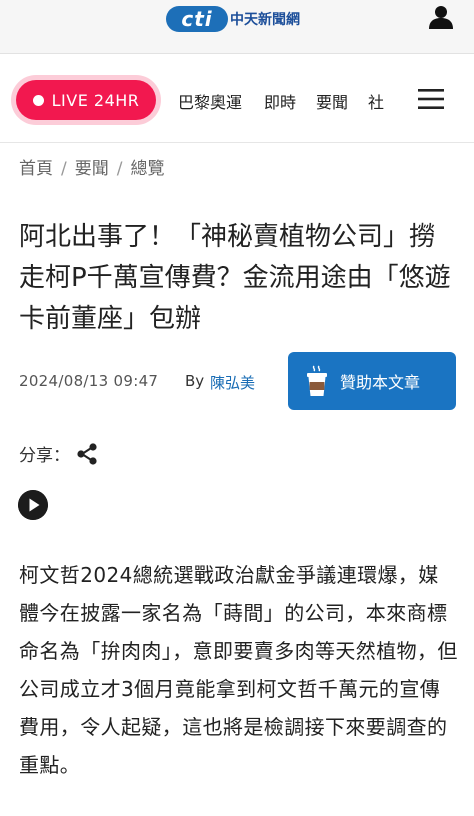 This screenshot has height=816, width=474. Describe the element at coordinates (38, 100) in the screenshot. I see `live-dot-icon` at that location.